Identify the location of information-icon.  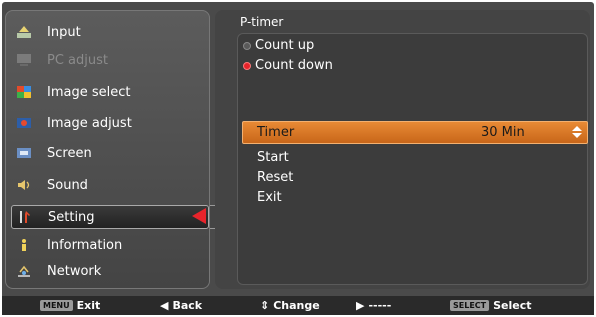
(24, 245).